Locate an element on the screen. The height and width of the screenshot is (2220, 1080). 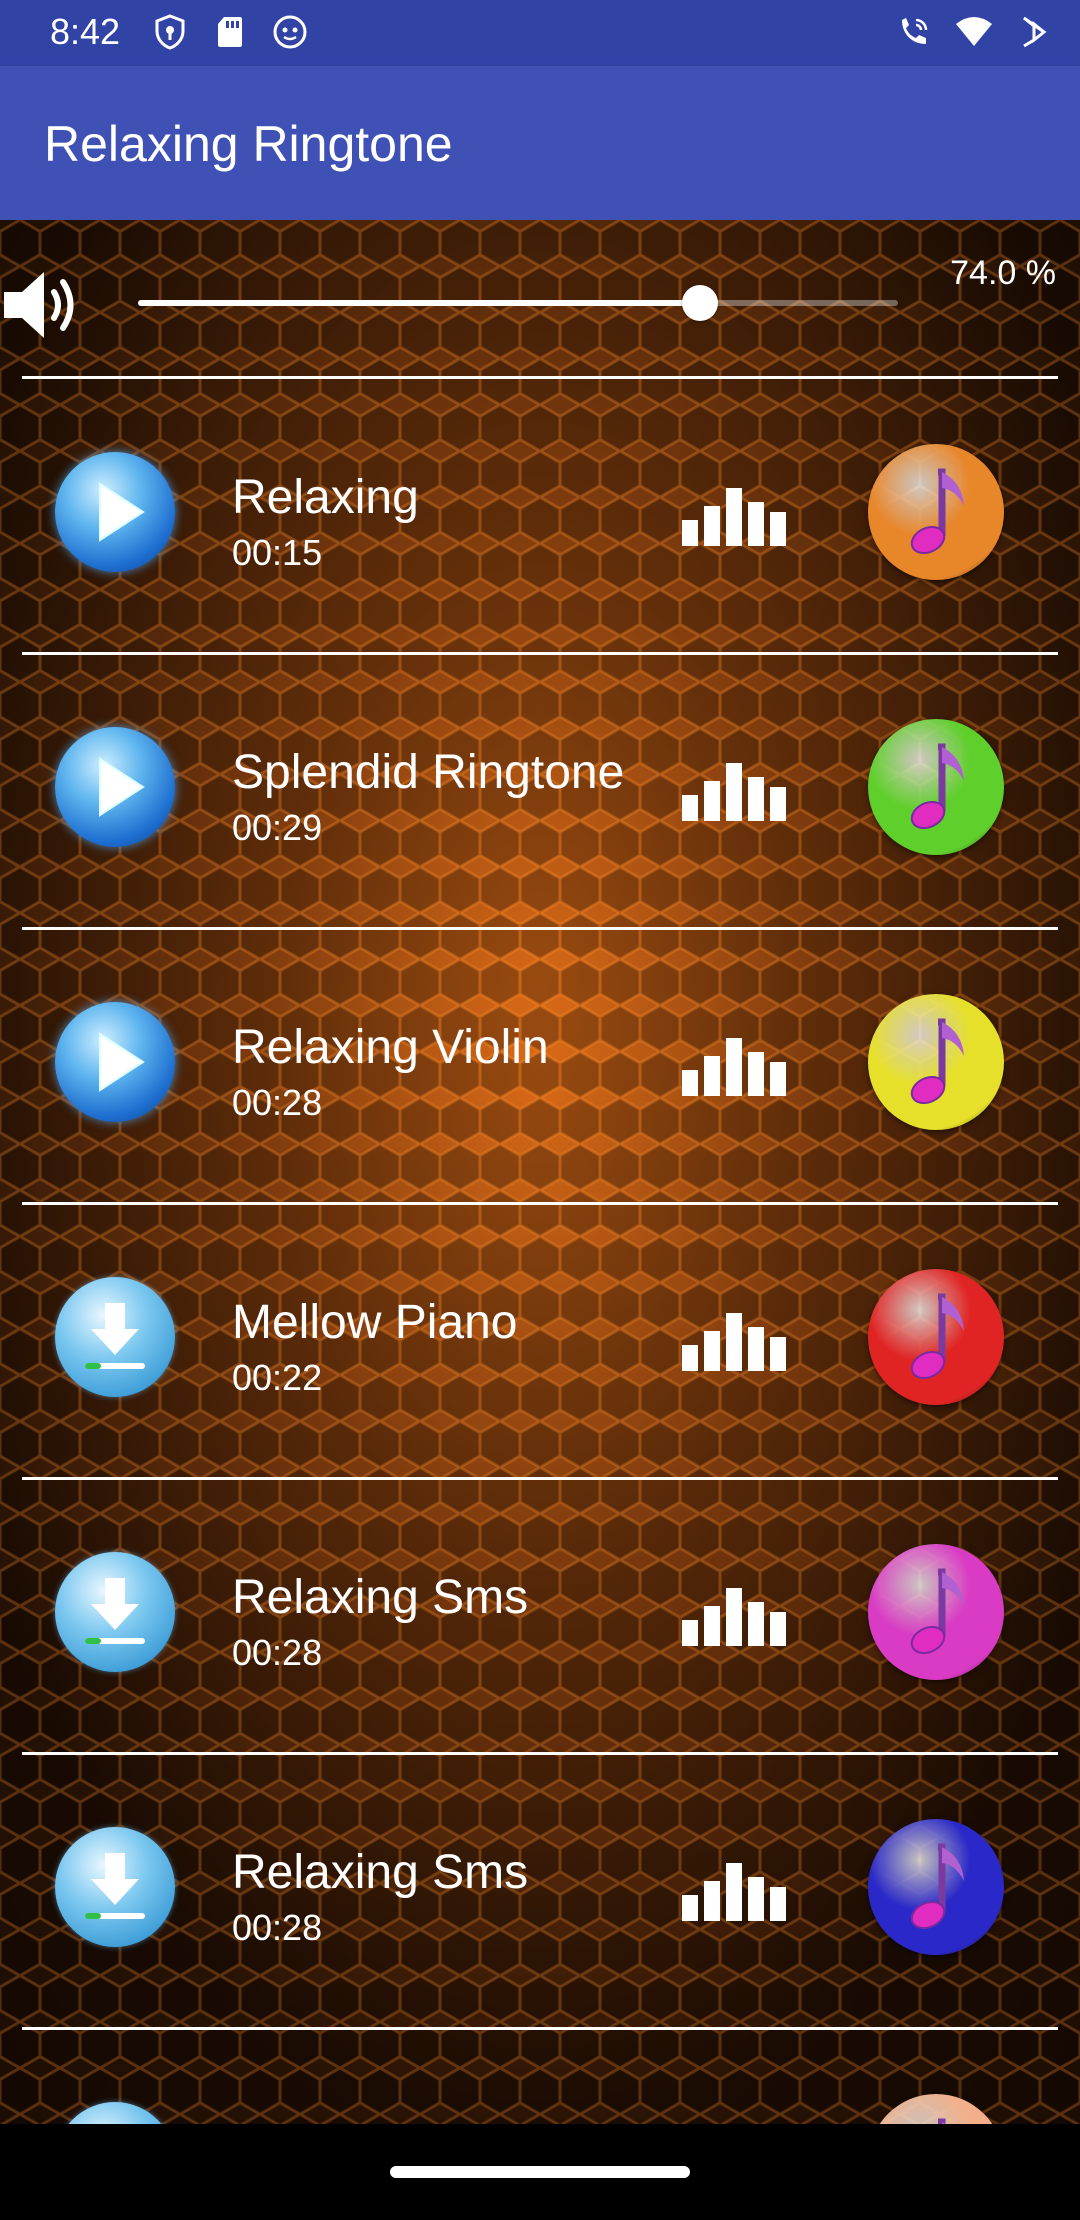
page-title: Relaxing Ringtone is located at coordinates (248, 144).